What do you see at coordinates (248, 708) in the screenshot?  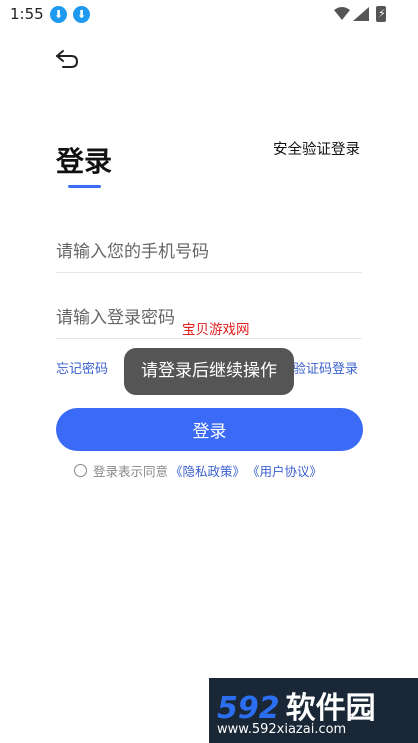 I see `logo-number: 592` at bounding box center [248, 708].